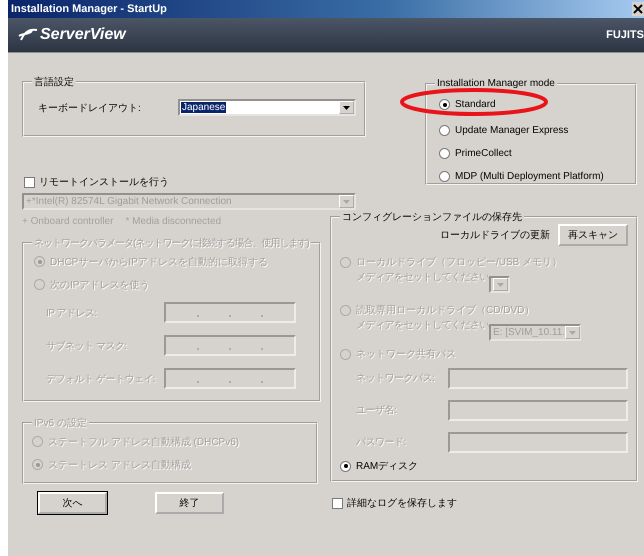 Image resolution: width=644 pixels, height=556 pixels. What do you see at coordinates (88, 9) in the screenshot?
I see `window-title: Installation Manager - StartUp` at bounding box center [88, 9].